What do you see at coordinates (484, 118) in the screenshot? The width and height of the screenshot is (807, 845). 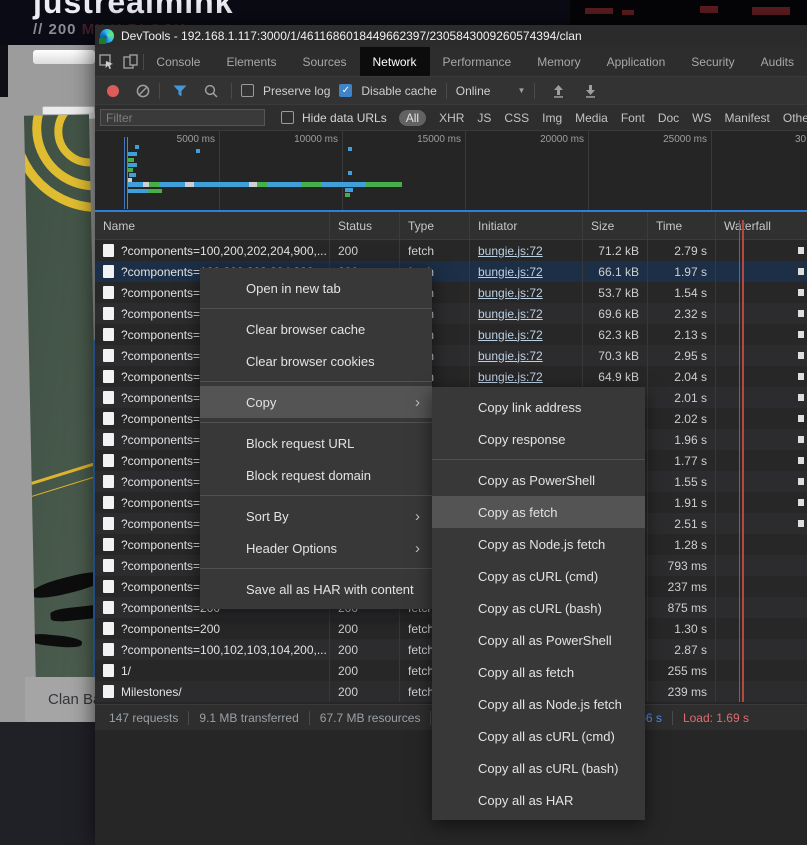 I see `filter-type-js: JS` at bounding box center [484, 118].